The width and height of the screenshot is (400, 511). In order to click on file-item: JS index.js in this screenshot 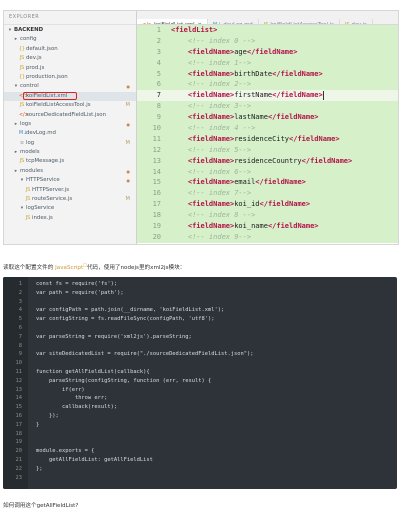, I will do `click(70, 218)`.